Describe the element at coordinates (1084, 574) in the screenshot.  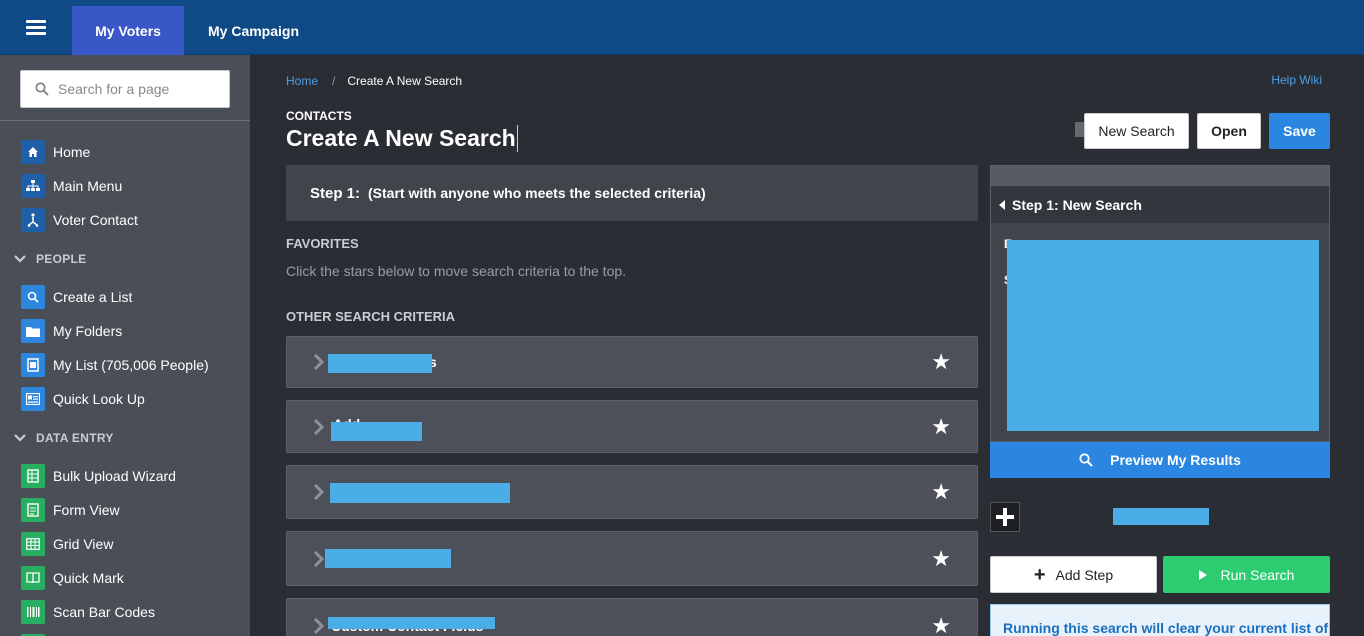
I see `add-step-label: Add Step` at that location.